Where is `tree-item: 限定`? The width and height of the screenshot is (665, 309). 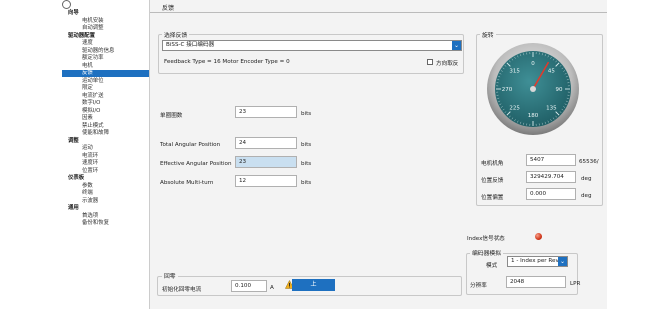 tree-item: 限定 is located at coordinates (105, 88).